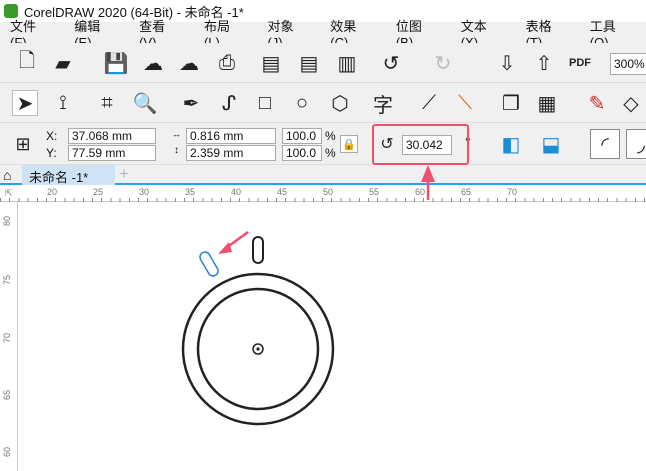 The height and width of the screenshot is (471, 646). What do you see at coordinates (209, 264) in the screenshot?
I see `rotated-slot-shape` at bounding box center [209, 264].